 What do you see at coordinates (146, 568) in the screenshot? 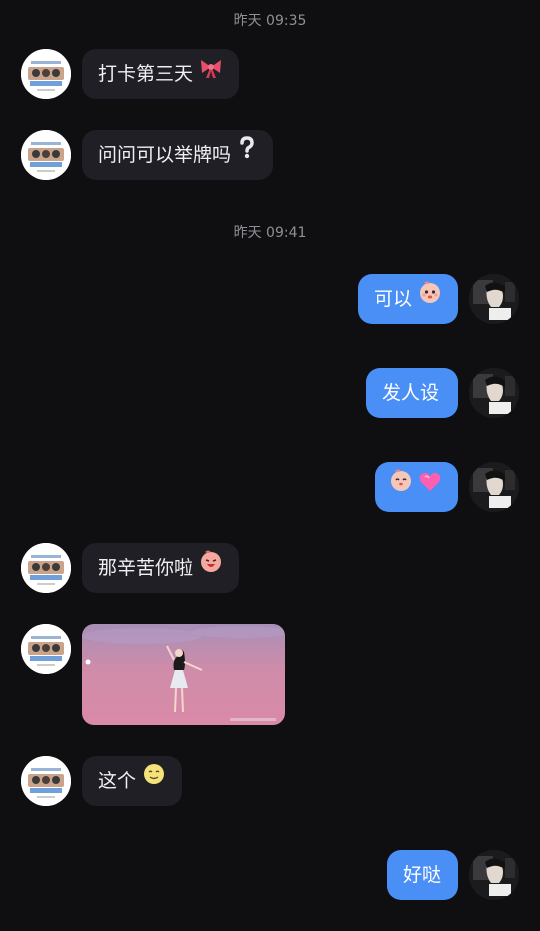
I see `message-text: 那辛苦你啦` at bounding box center [146, 568].